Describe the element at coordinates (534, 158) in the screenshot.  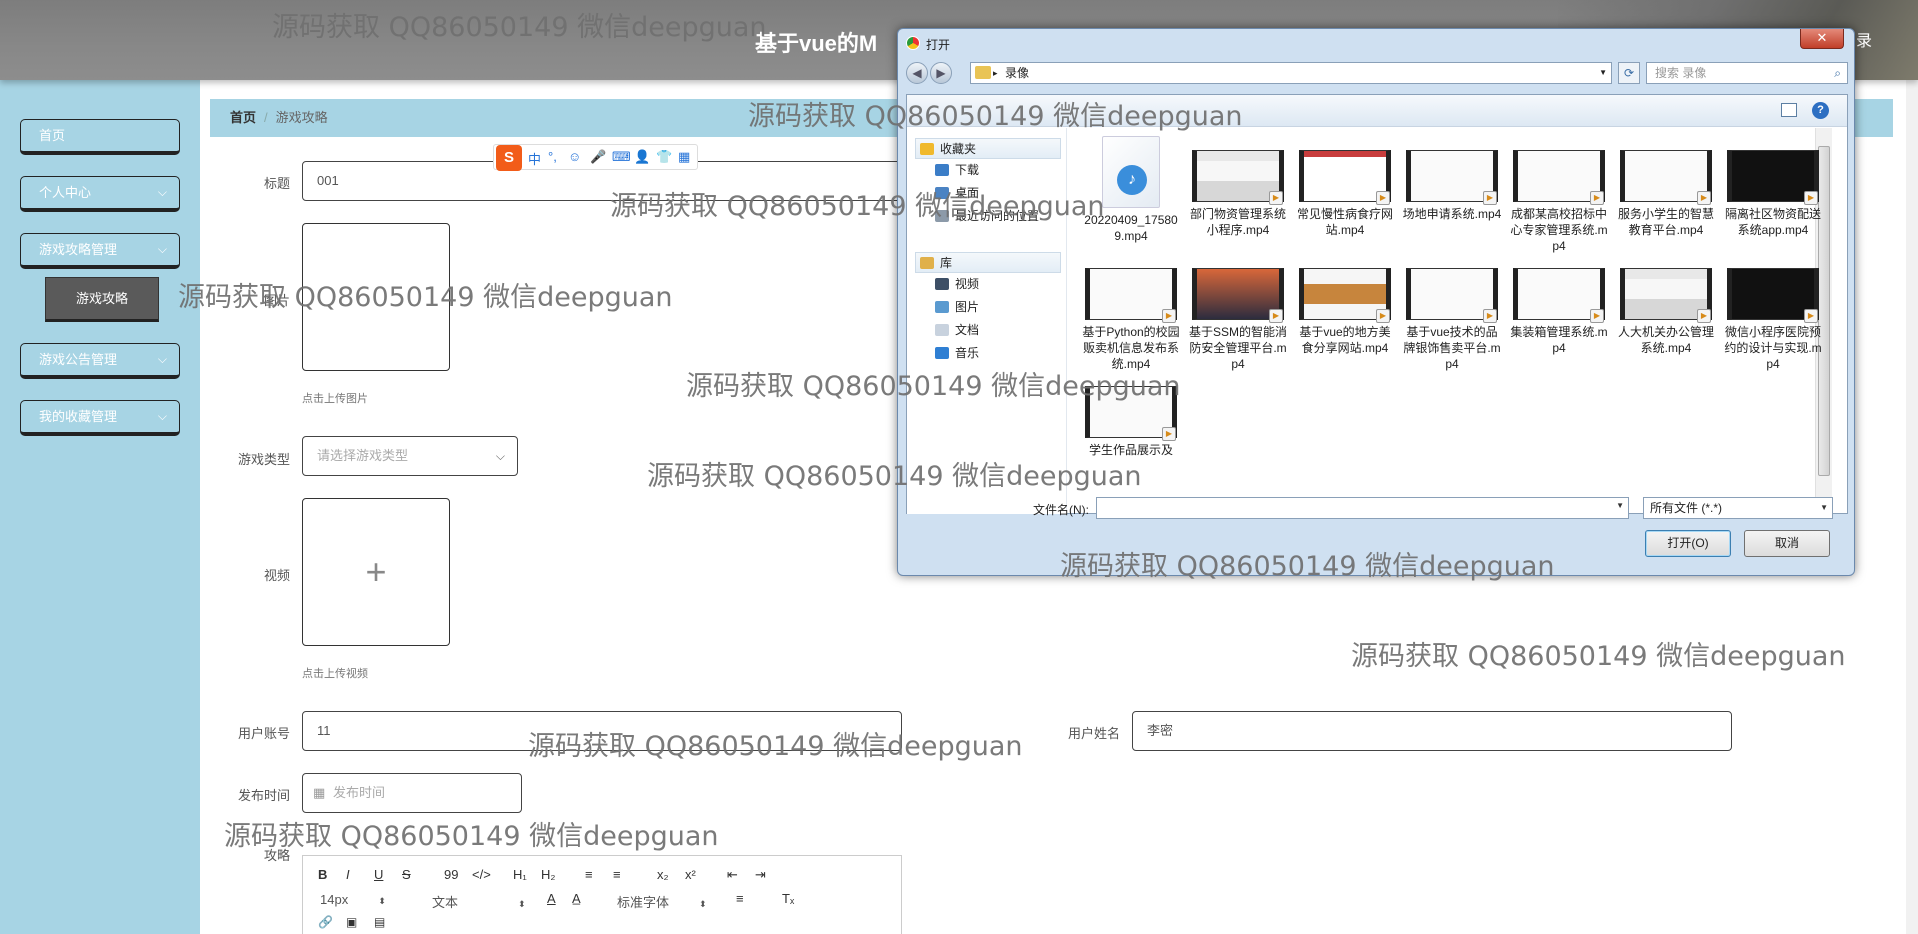
I see `ime-chinese-mode-icon: 中` at that location.